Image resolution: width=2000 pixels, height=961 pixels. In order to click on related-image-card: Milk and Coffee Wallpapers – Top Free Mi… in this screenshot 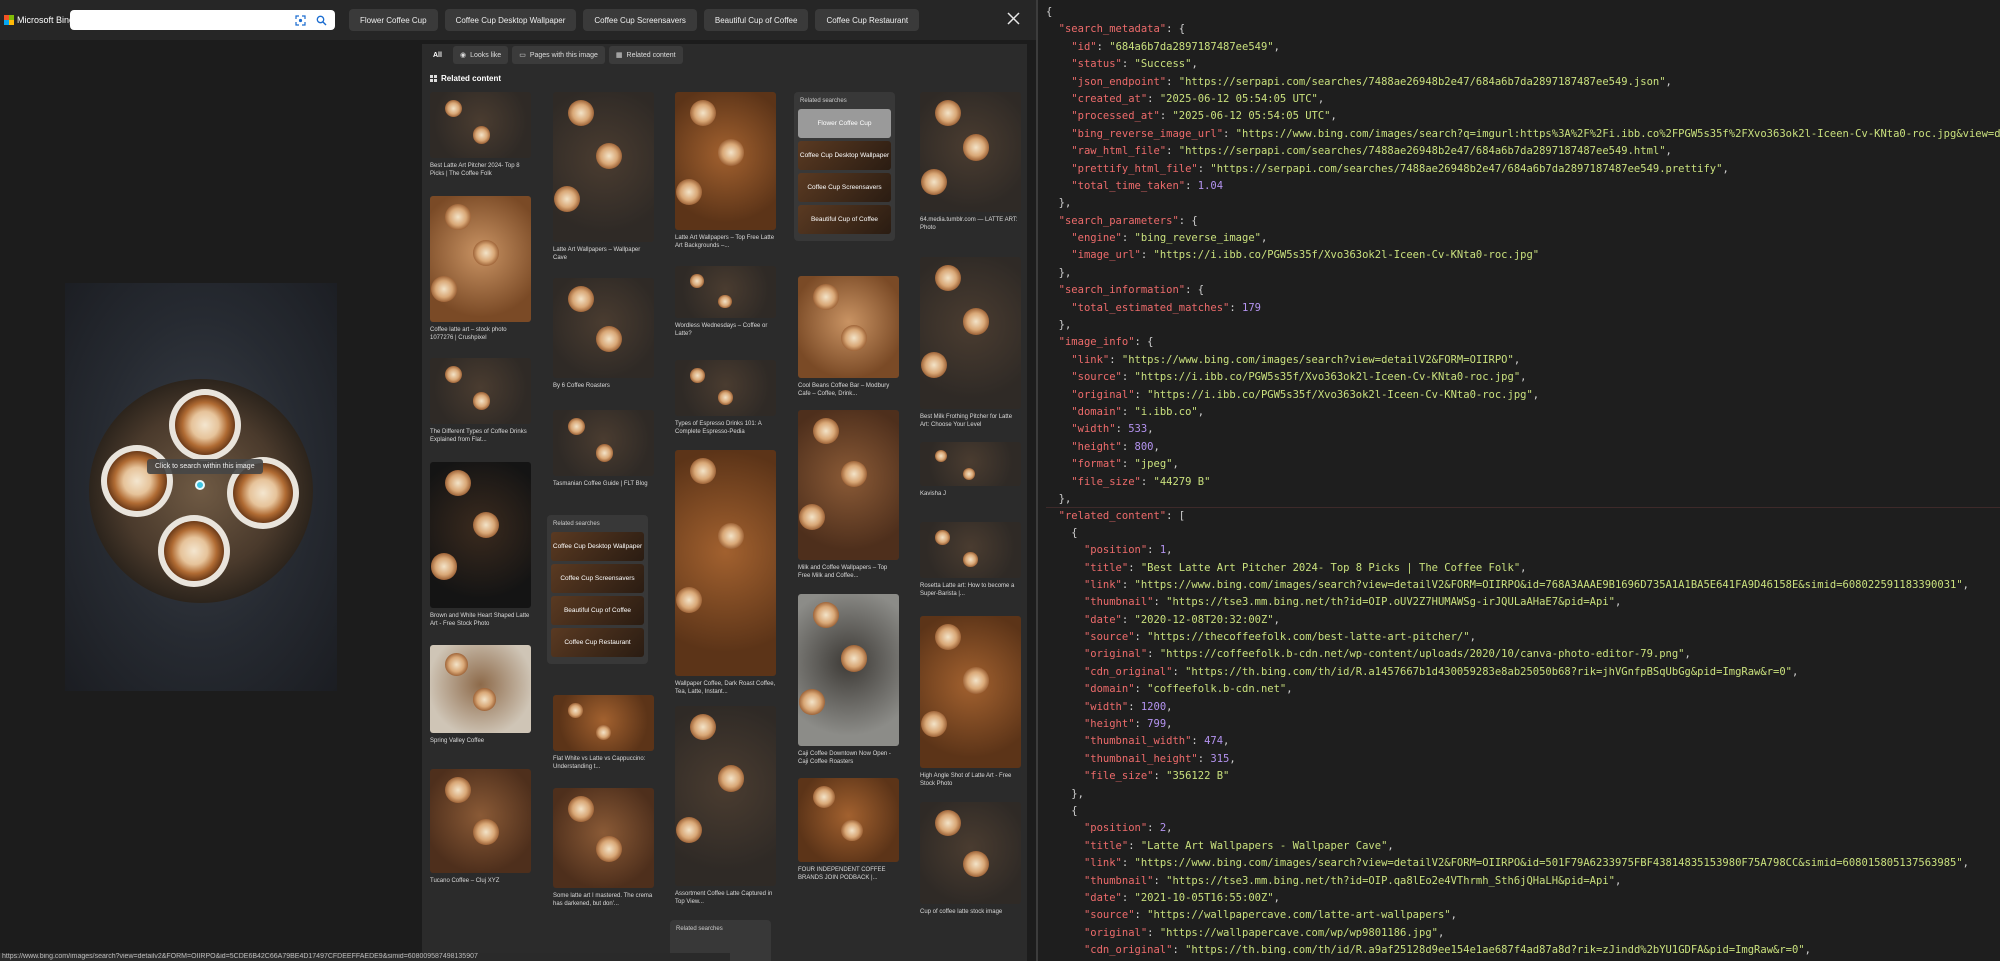, I will do `click(848, 495)`.